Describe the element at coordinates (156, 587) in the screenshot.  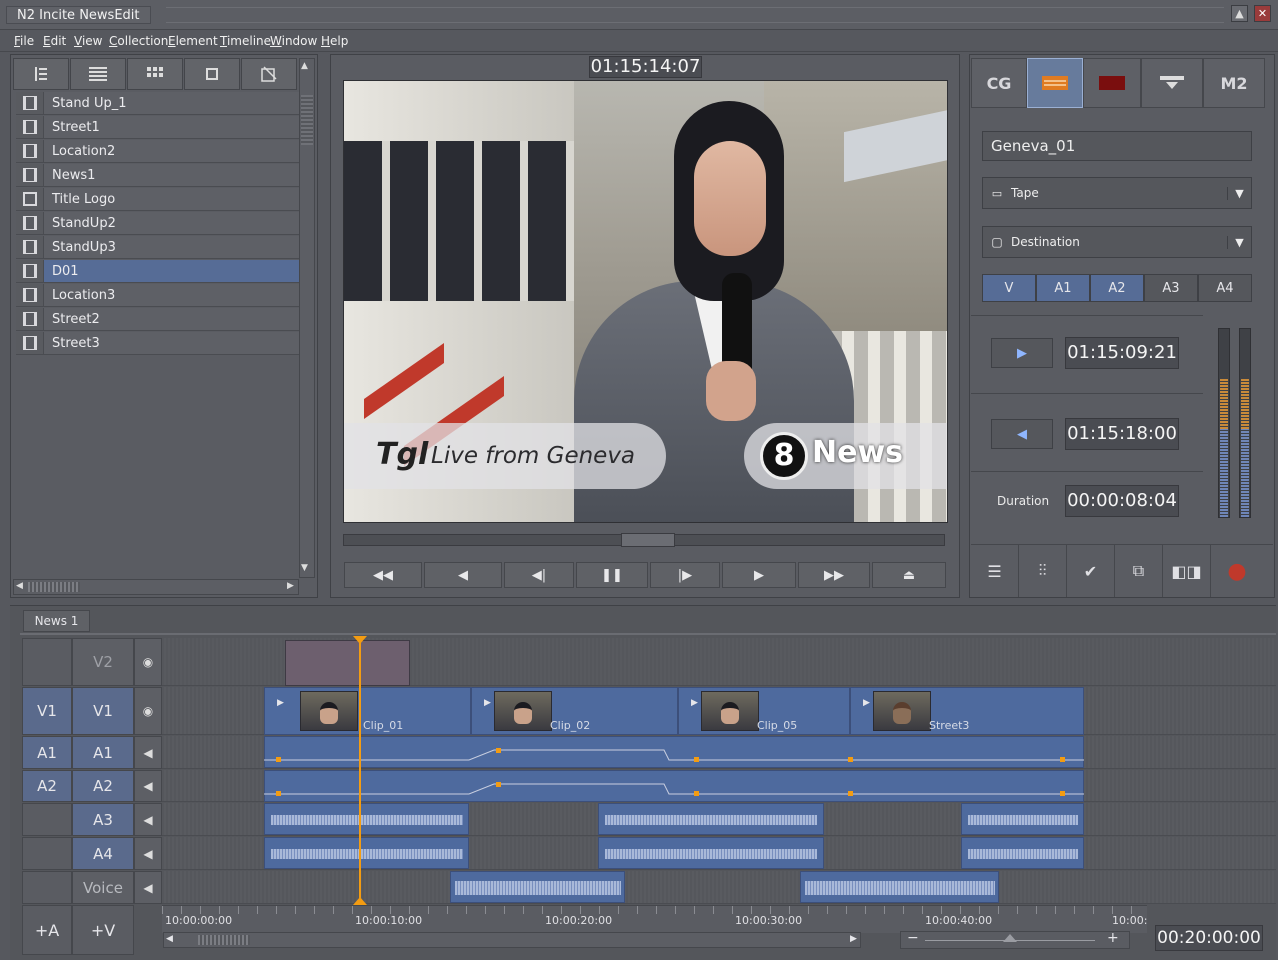
I see `bin-horizontal-scrollbar: ◀ ▶` at that location.